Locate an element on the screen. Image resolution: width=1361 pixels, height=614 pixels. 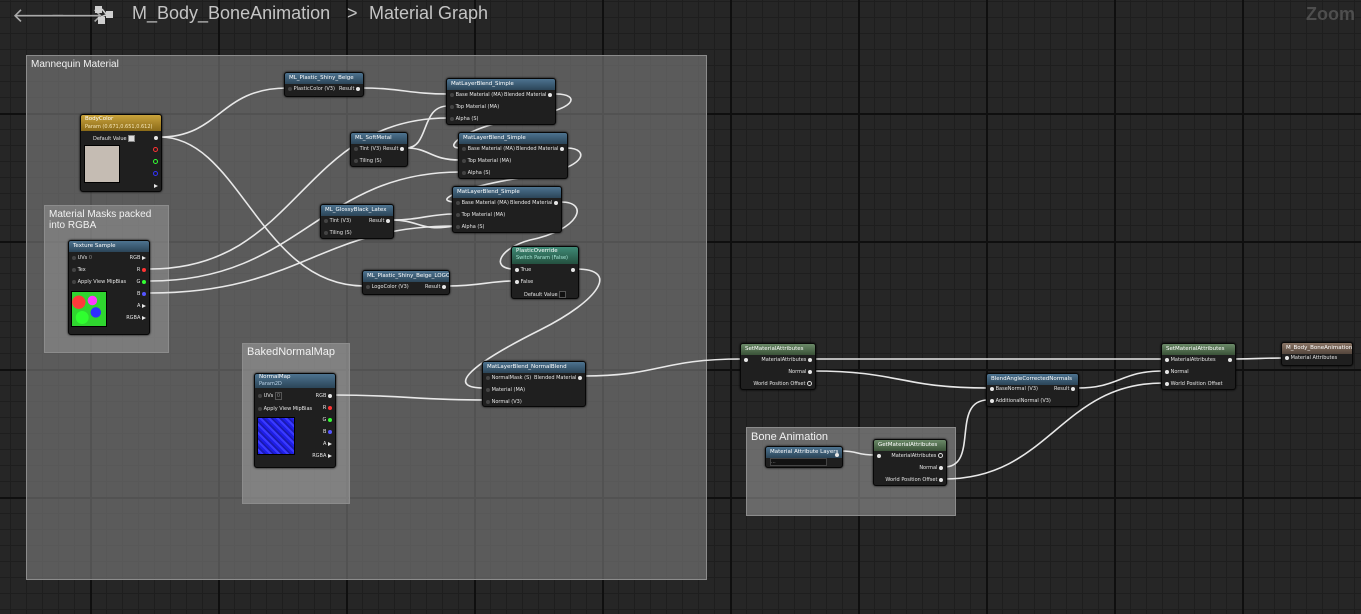
node-subtitle: Param (0.671,0.651,0.612) is located at coordinates (119, 127).